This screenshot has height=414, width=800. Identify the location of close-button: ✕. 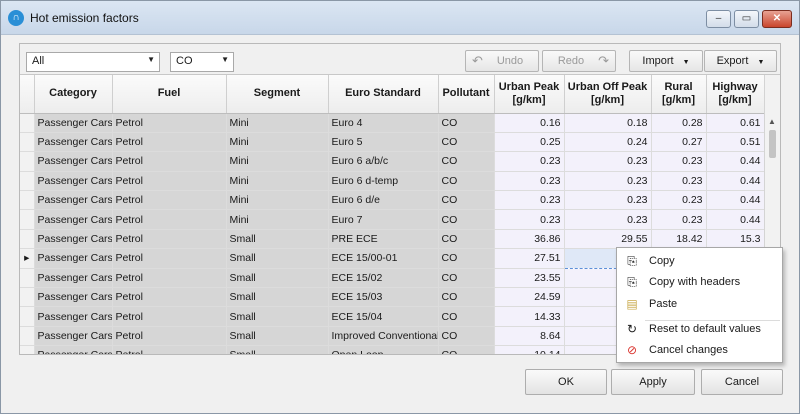
(777, 19).